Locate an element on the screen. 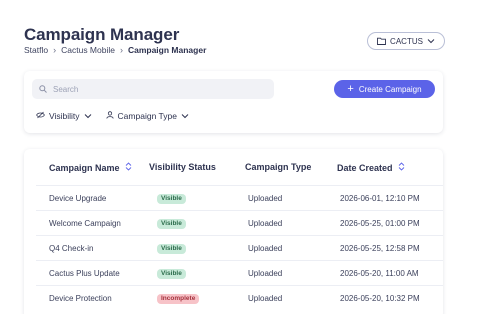  visibility-filter-label: Visibility is located at coordinates (64, 116).